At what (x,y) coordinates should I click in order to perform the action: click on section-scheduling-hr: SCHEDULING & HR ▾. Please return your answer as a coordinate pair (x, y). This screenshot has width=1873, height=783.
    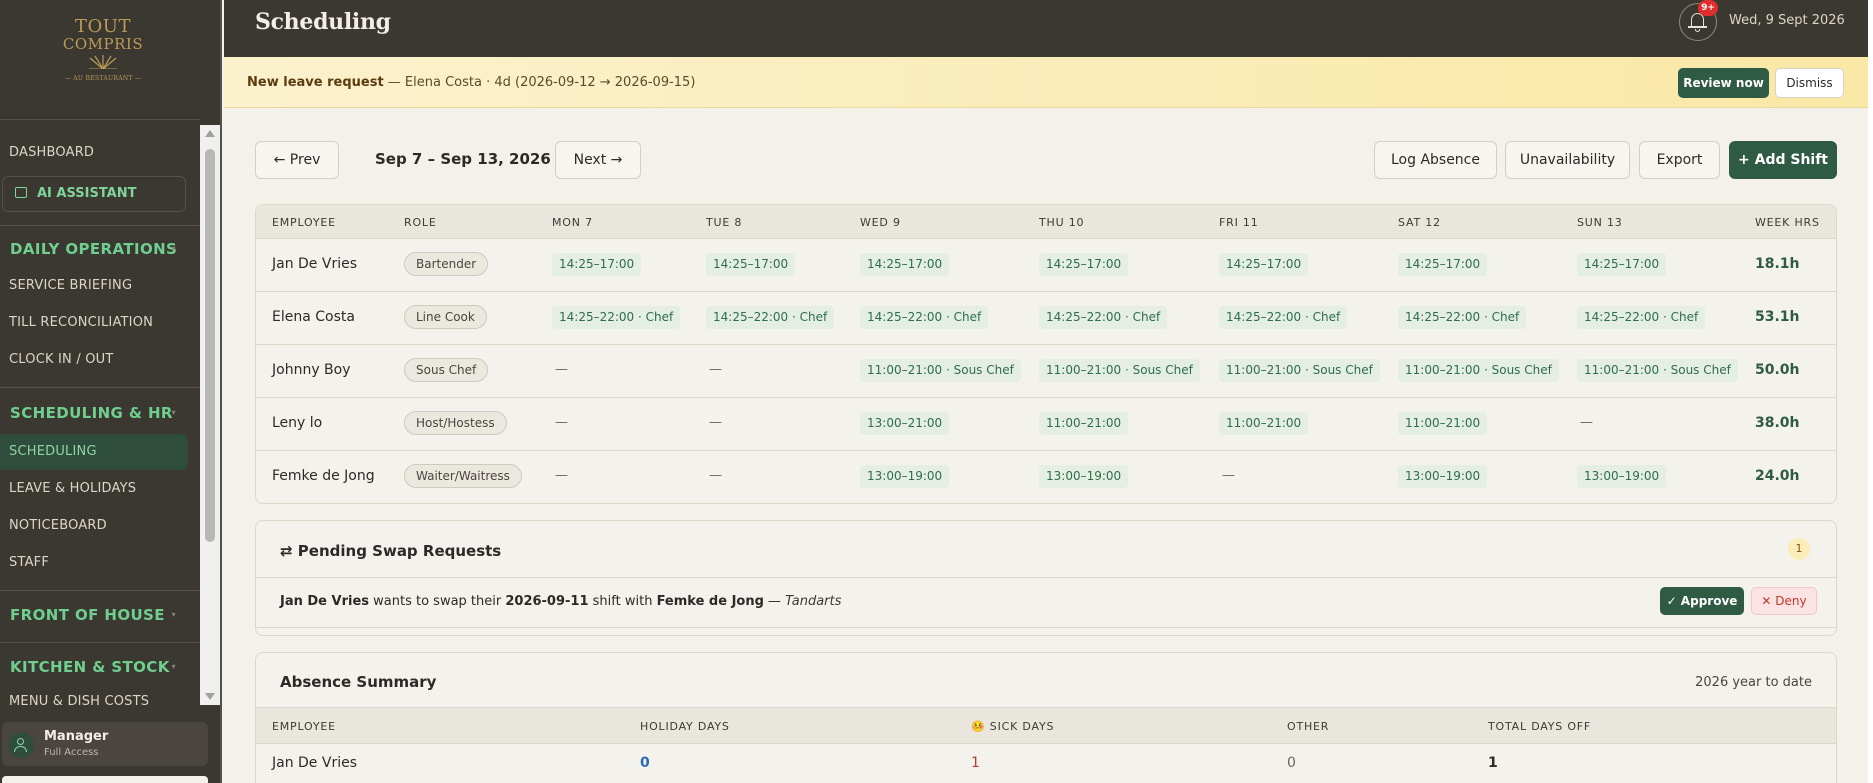
    Looking at the image, I should click on (94, 413).